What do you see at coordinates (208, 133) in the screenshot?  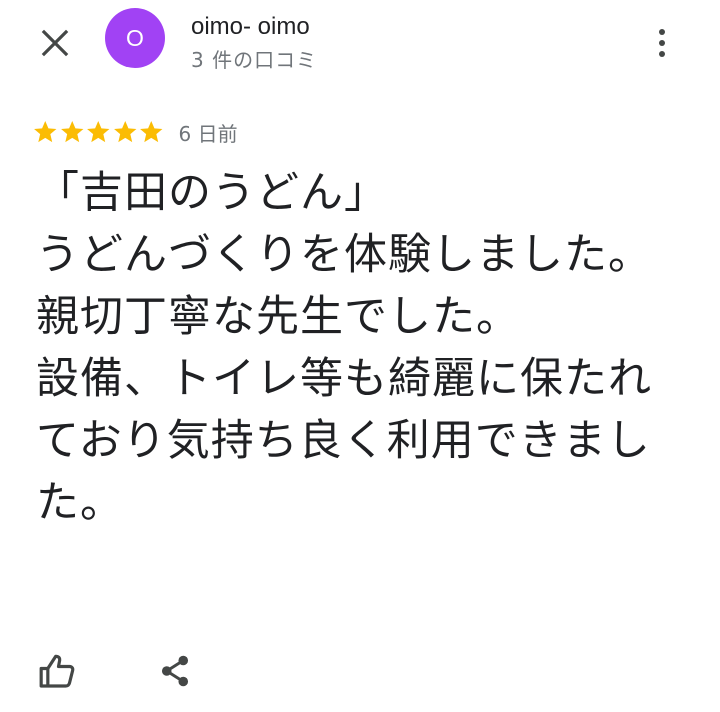 I see `review-date: 6 日前` at bounding box center [208, 133].